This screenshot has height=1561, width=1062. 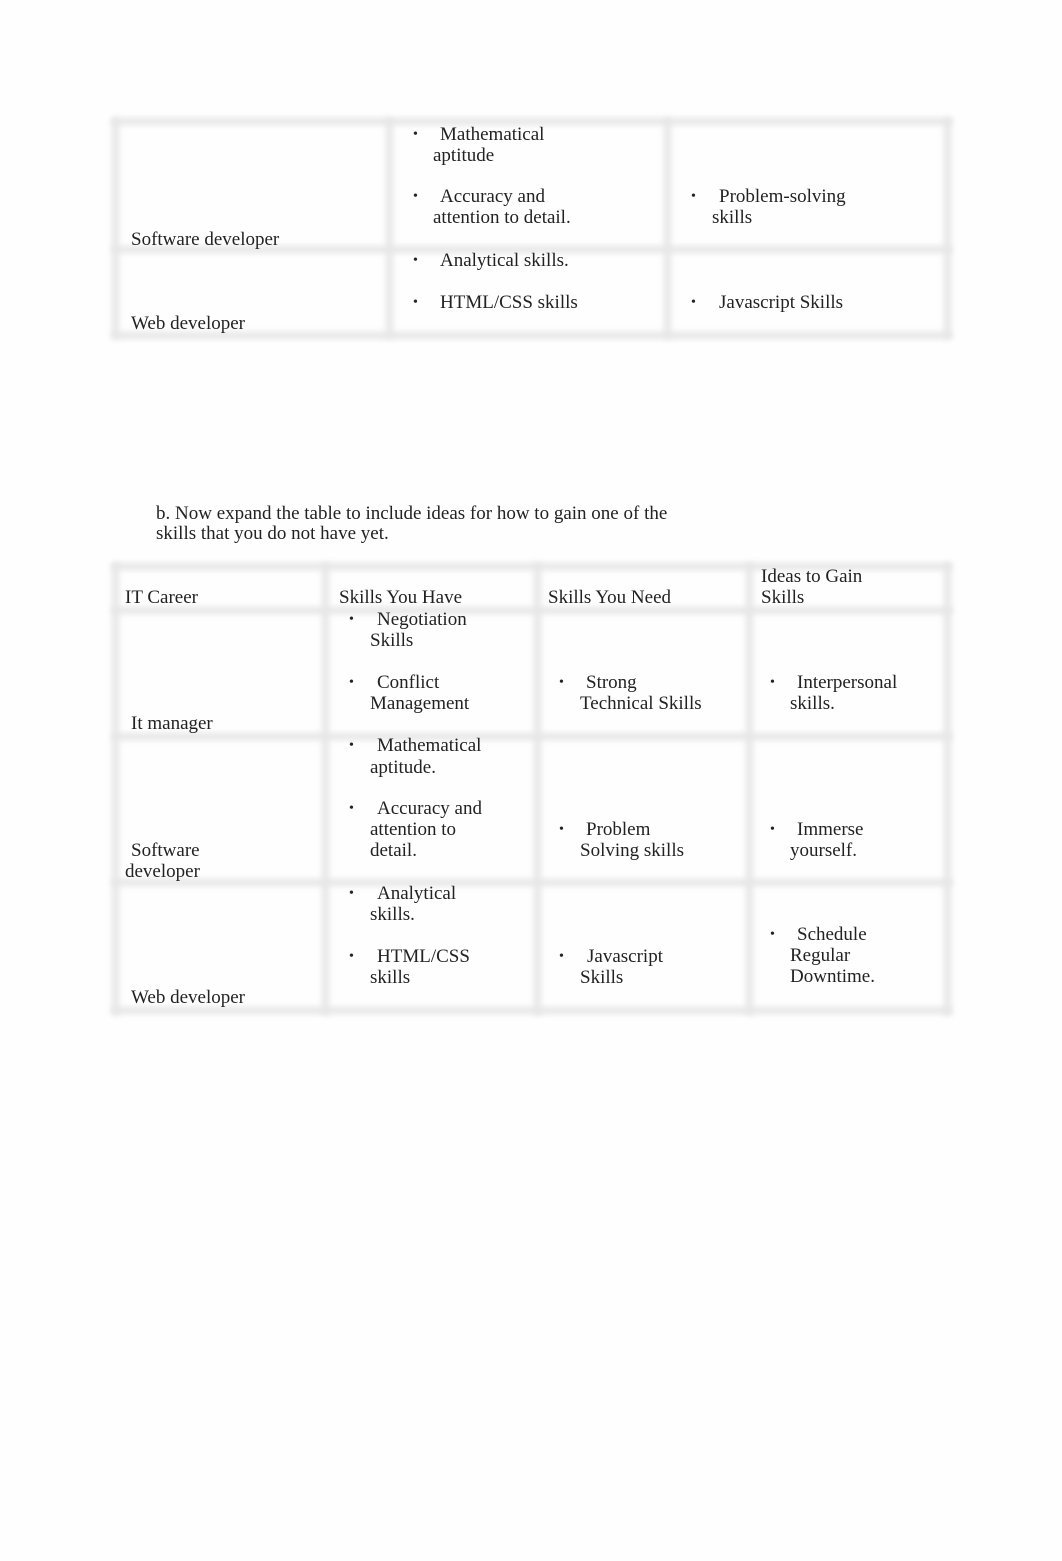 What do you see at coordinates (188, 997) in the screenshot?
I see `table2-career-cell: Web developer` at bounding box center [188, 997].